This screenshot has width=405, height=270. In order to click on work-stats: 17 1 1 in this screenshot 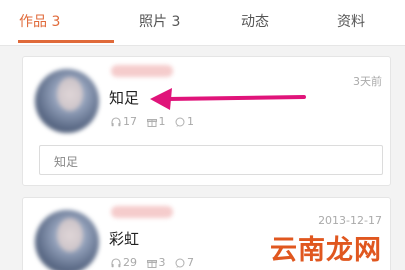, I will do `click(155, 122)`.